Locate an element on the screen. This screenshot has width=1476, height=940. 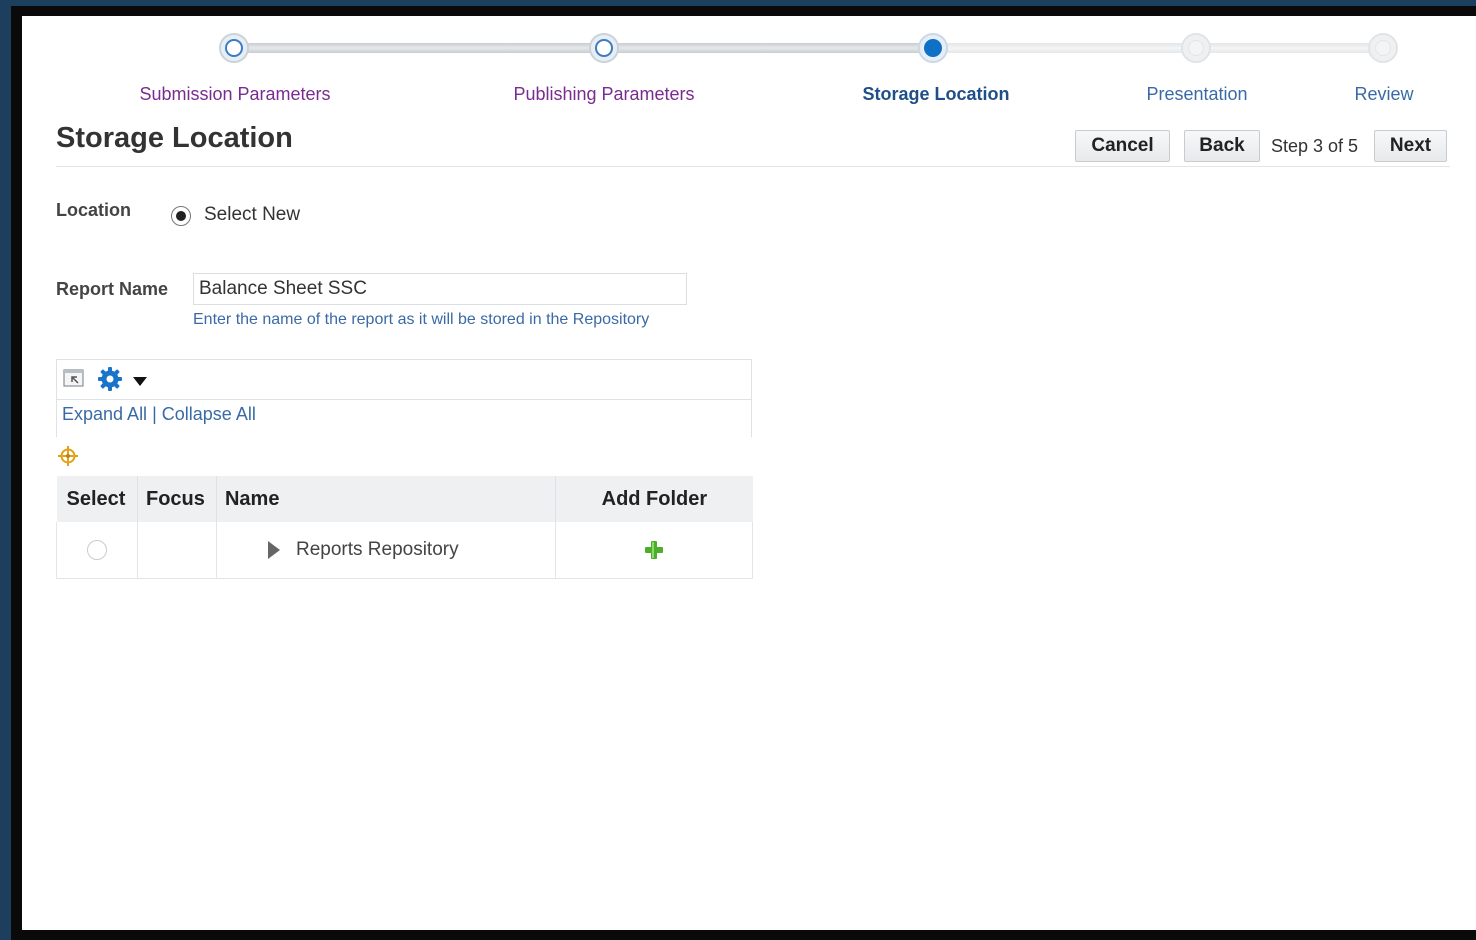
next-button: Next is located at coordinates (1410, 146).